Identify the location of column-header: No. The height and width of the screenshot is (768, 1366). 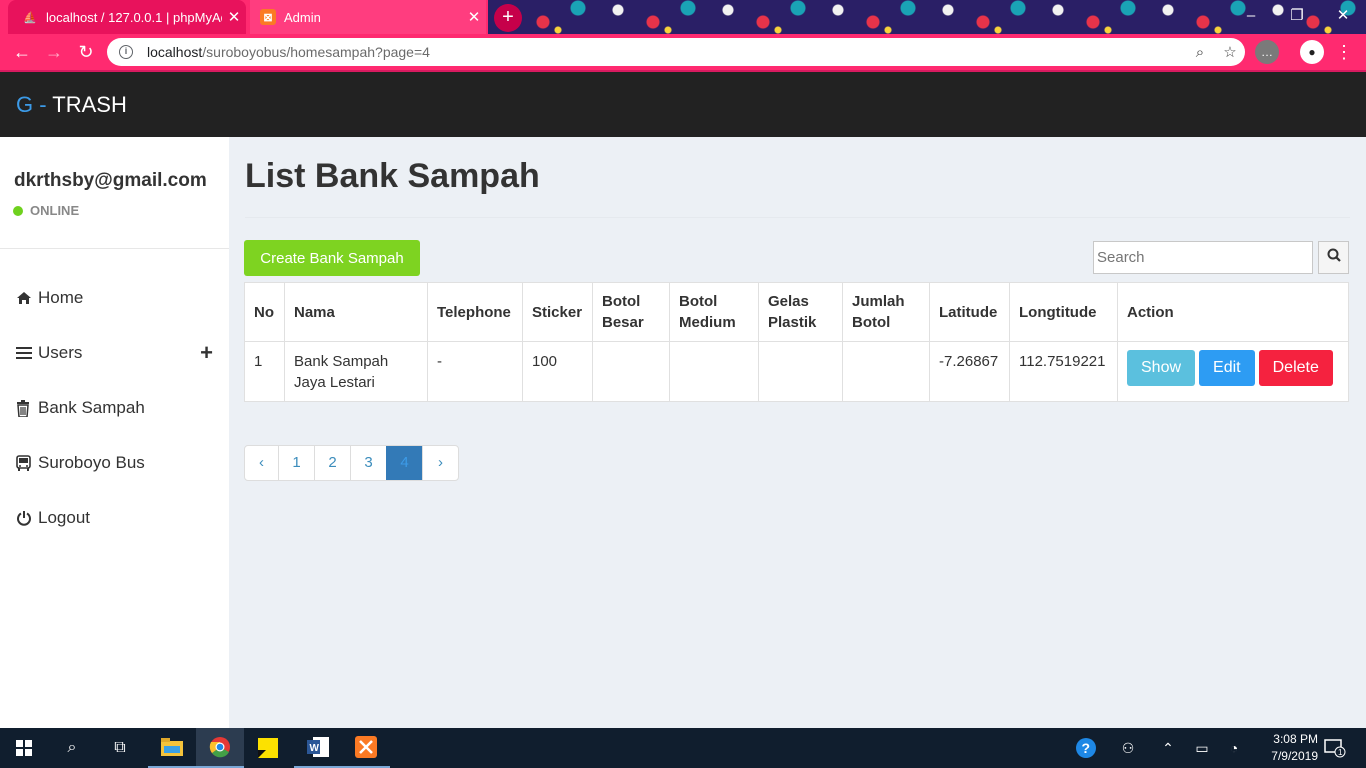
(264, 312).